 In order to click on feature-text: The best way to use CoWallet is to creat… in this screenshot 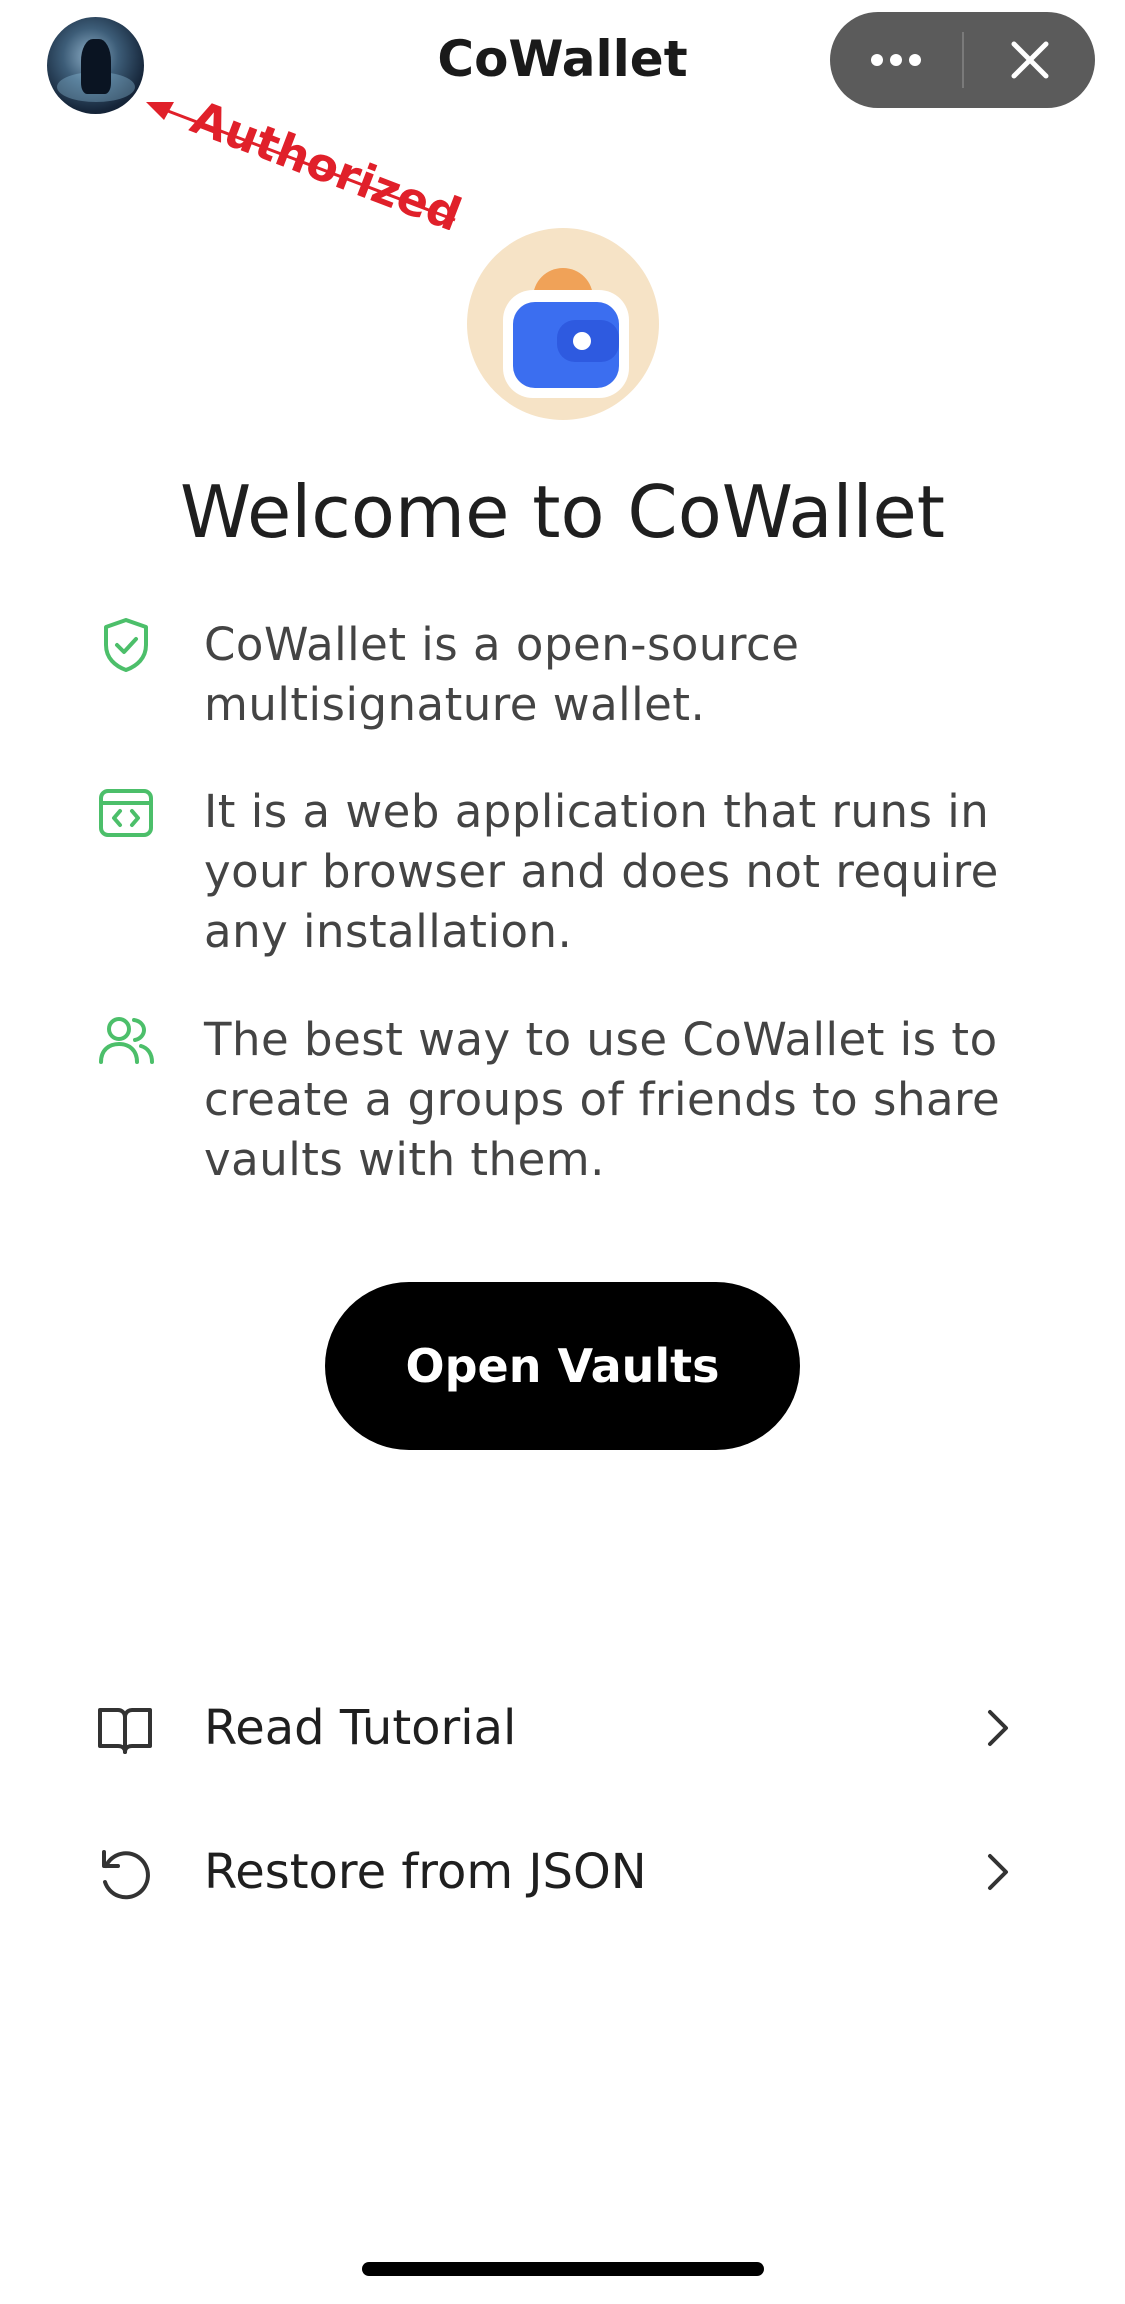, I will do `click(602, 1099)`.